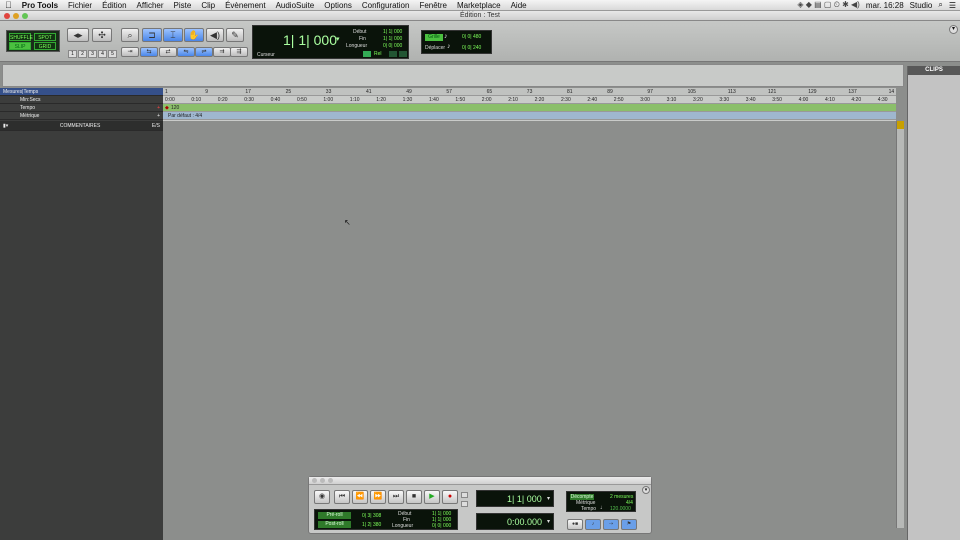  Describe the element at coordinates (529, 108) in the screenshot. I see `tempo-ruler: ◆ 120` at that location.